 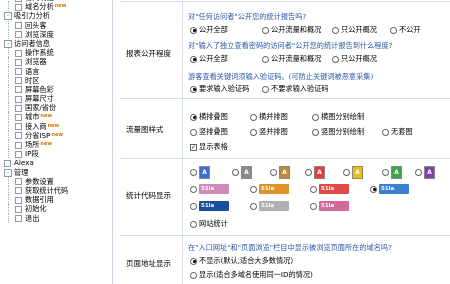 I want to click on flow-chart-option: 竖图分别绘制, so click(x=338, y=132).